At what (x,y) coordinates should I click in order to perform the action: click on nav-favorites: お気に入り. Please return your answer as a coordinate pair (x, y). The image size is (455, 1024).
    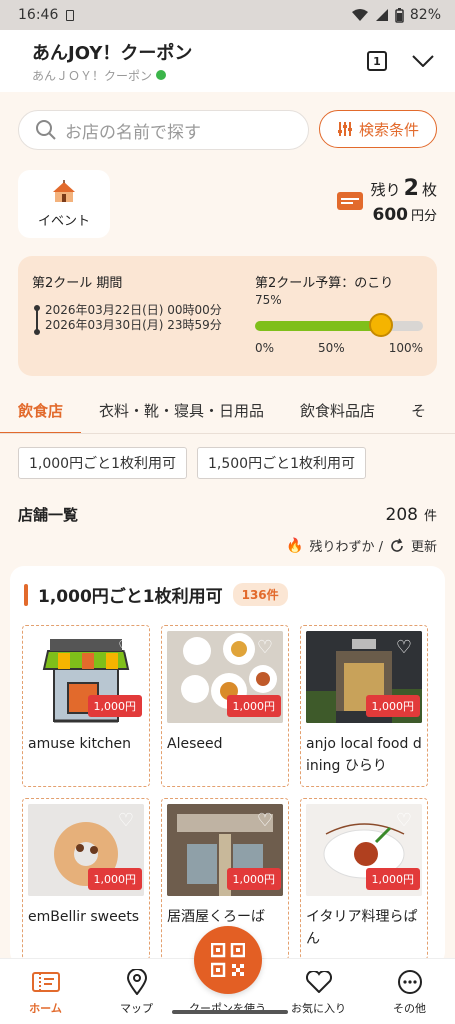
    Looking at the image, I should click on (318, 992).